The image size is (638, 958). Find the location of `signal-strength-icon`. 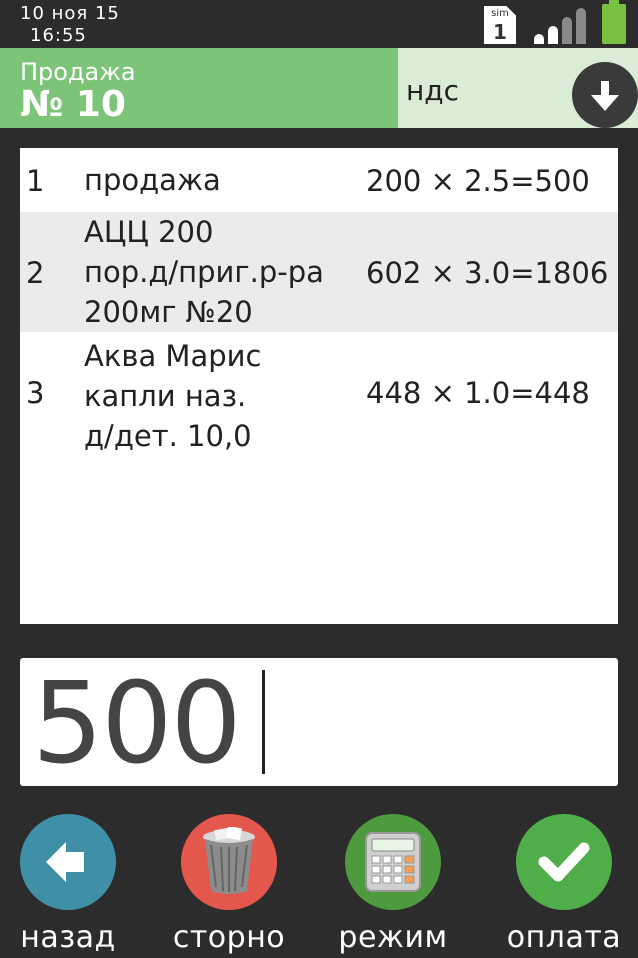

signal-strength-icon is located at coordinates (560, 26).